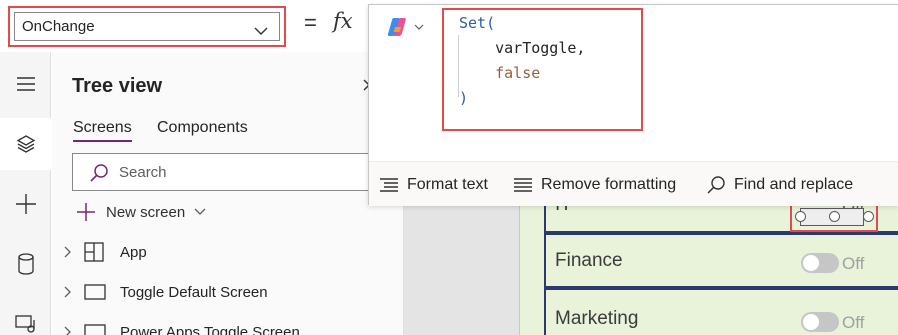 This screenshot has width=898, height=335. I want to click on find-replace-button: Find and replace, so click(779, 184).